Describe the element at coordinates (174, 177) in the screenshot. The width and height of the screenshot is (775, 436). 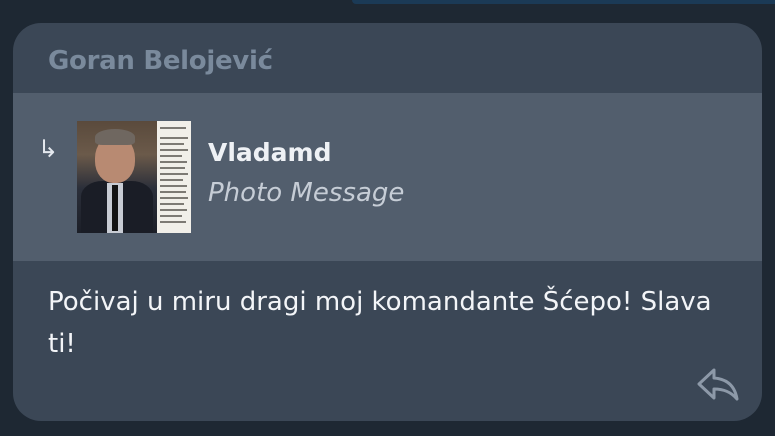
I see `newspaper-clipping` at that location.